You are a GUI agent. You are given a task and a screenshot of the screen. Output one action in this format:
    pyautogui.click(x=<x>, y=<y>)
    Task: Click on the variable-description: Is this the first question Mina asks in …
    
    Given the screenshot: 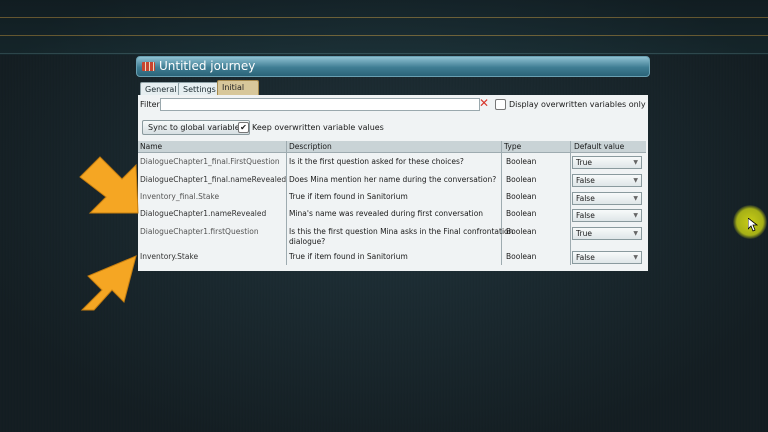 What is the action you would take?
    pyautogui.click(x=401, y=231)
    